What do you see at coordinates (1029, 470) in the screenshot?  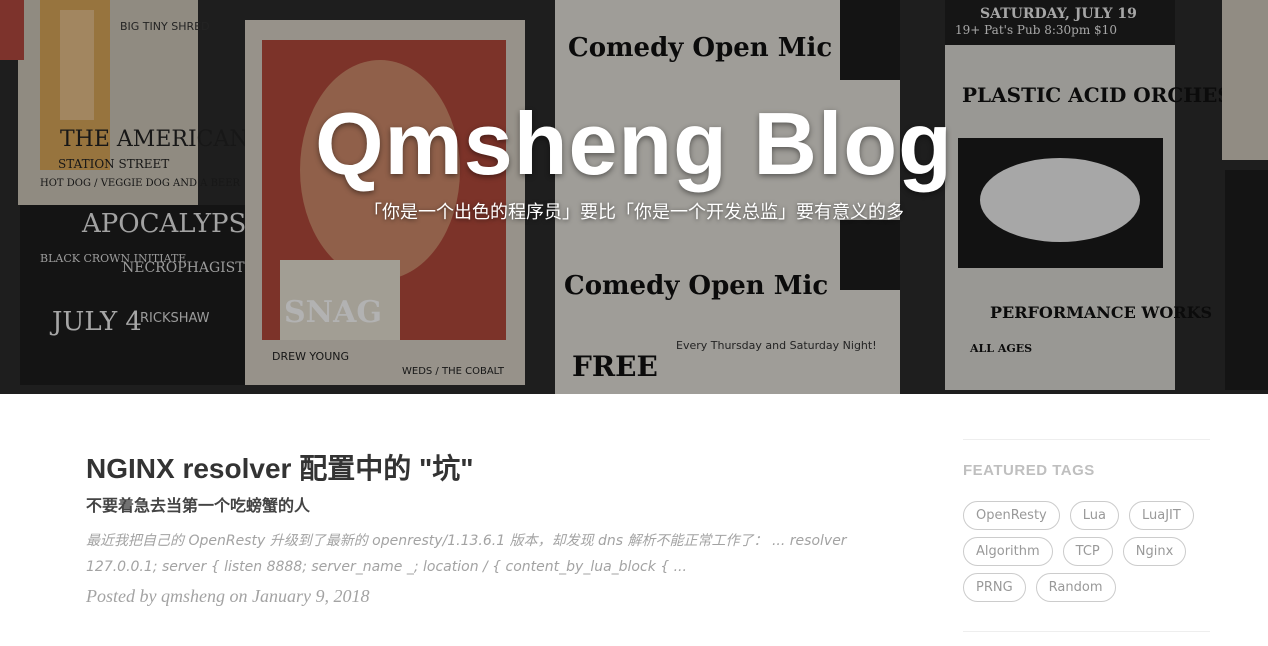 I see `featured-tags-heading: FEATURED TAGS` at bounding box center [1029, 470].